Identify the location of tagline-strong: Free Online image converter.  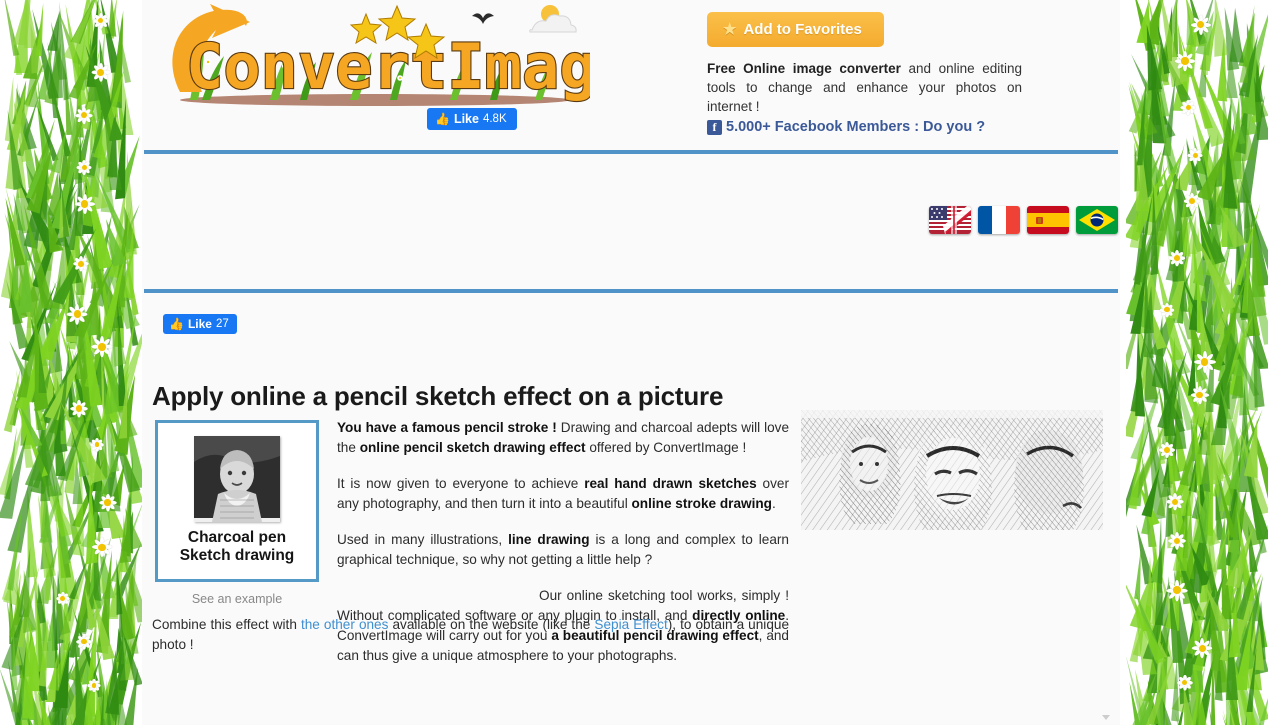
(804, 68).